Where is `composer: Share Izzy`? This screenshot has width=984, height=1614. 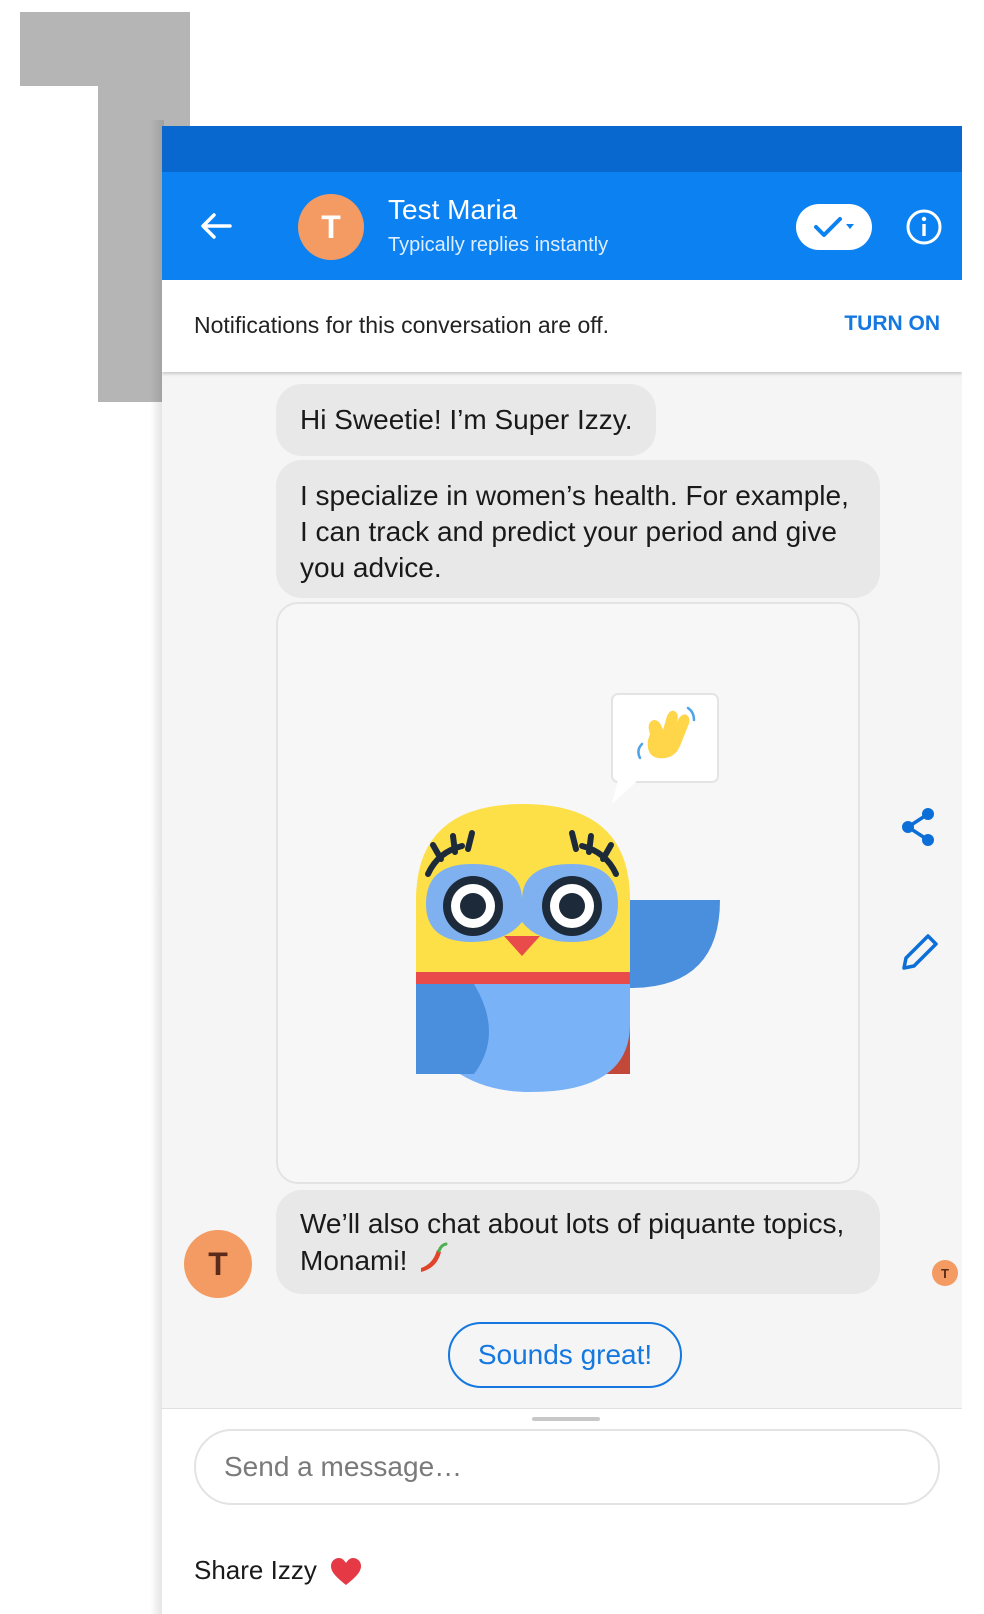 composer: Share Izzy is located at coordinates (562, 1511).